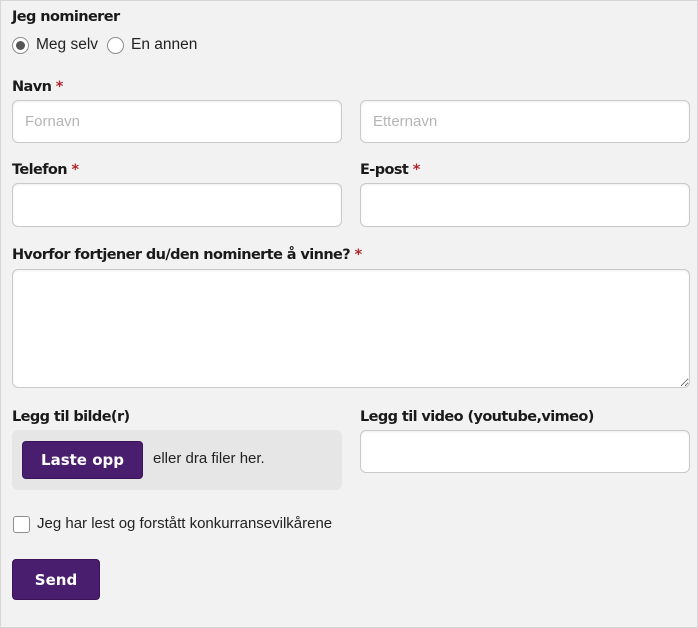  I want to click on upload-button: Laste opp, so click(82, 460).